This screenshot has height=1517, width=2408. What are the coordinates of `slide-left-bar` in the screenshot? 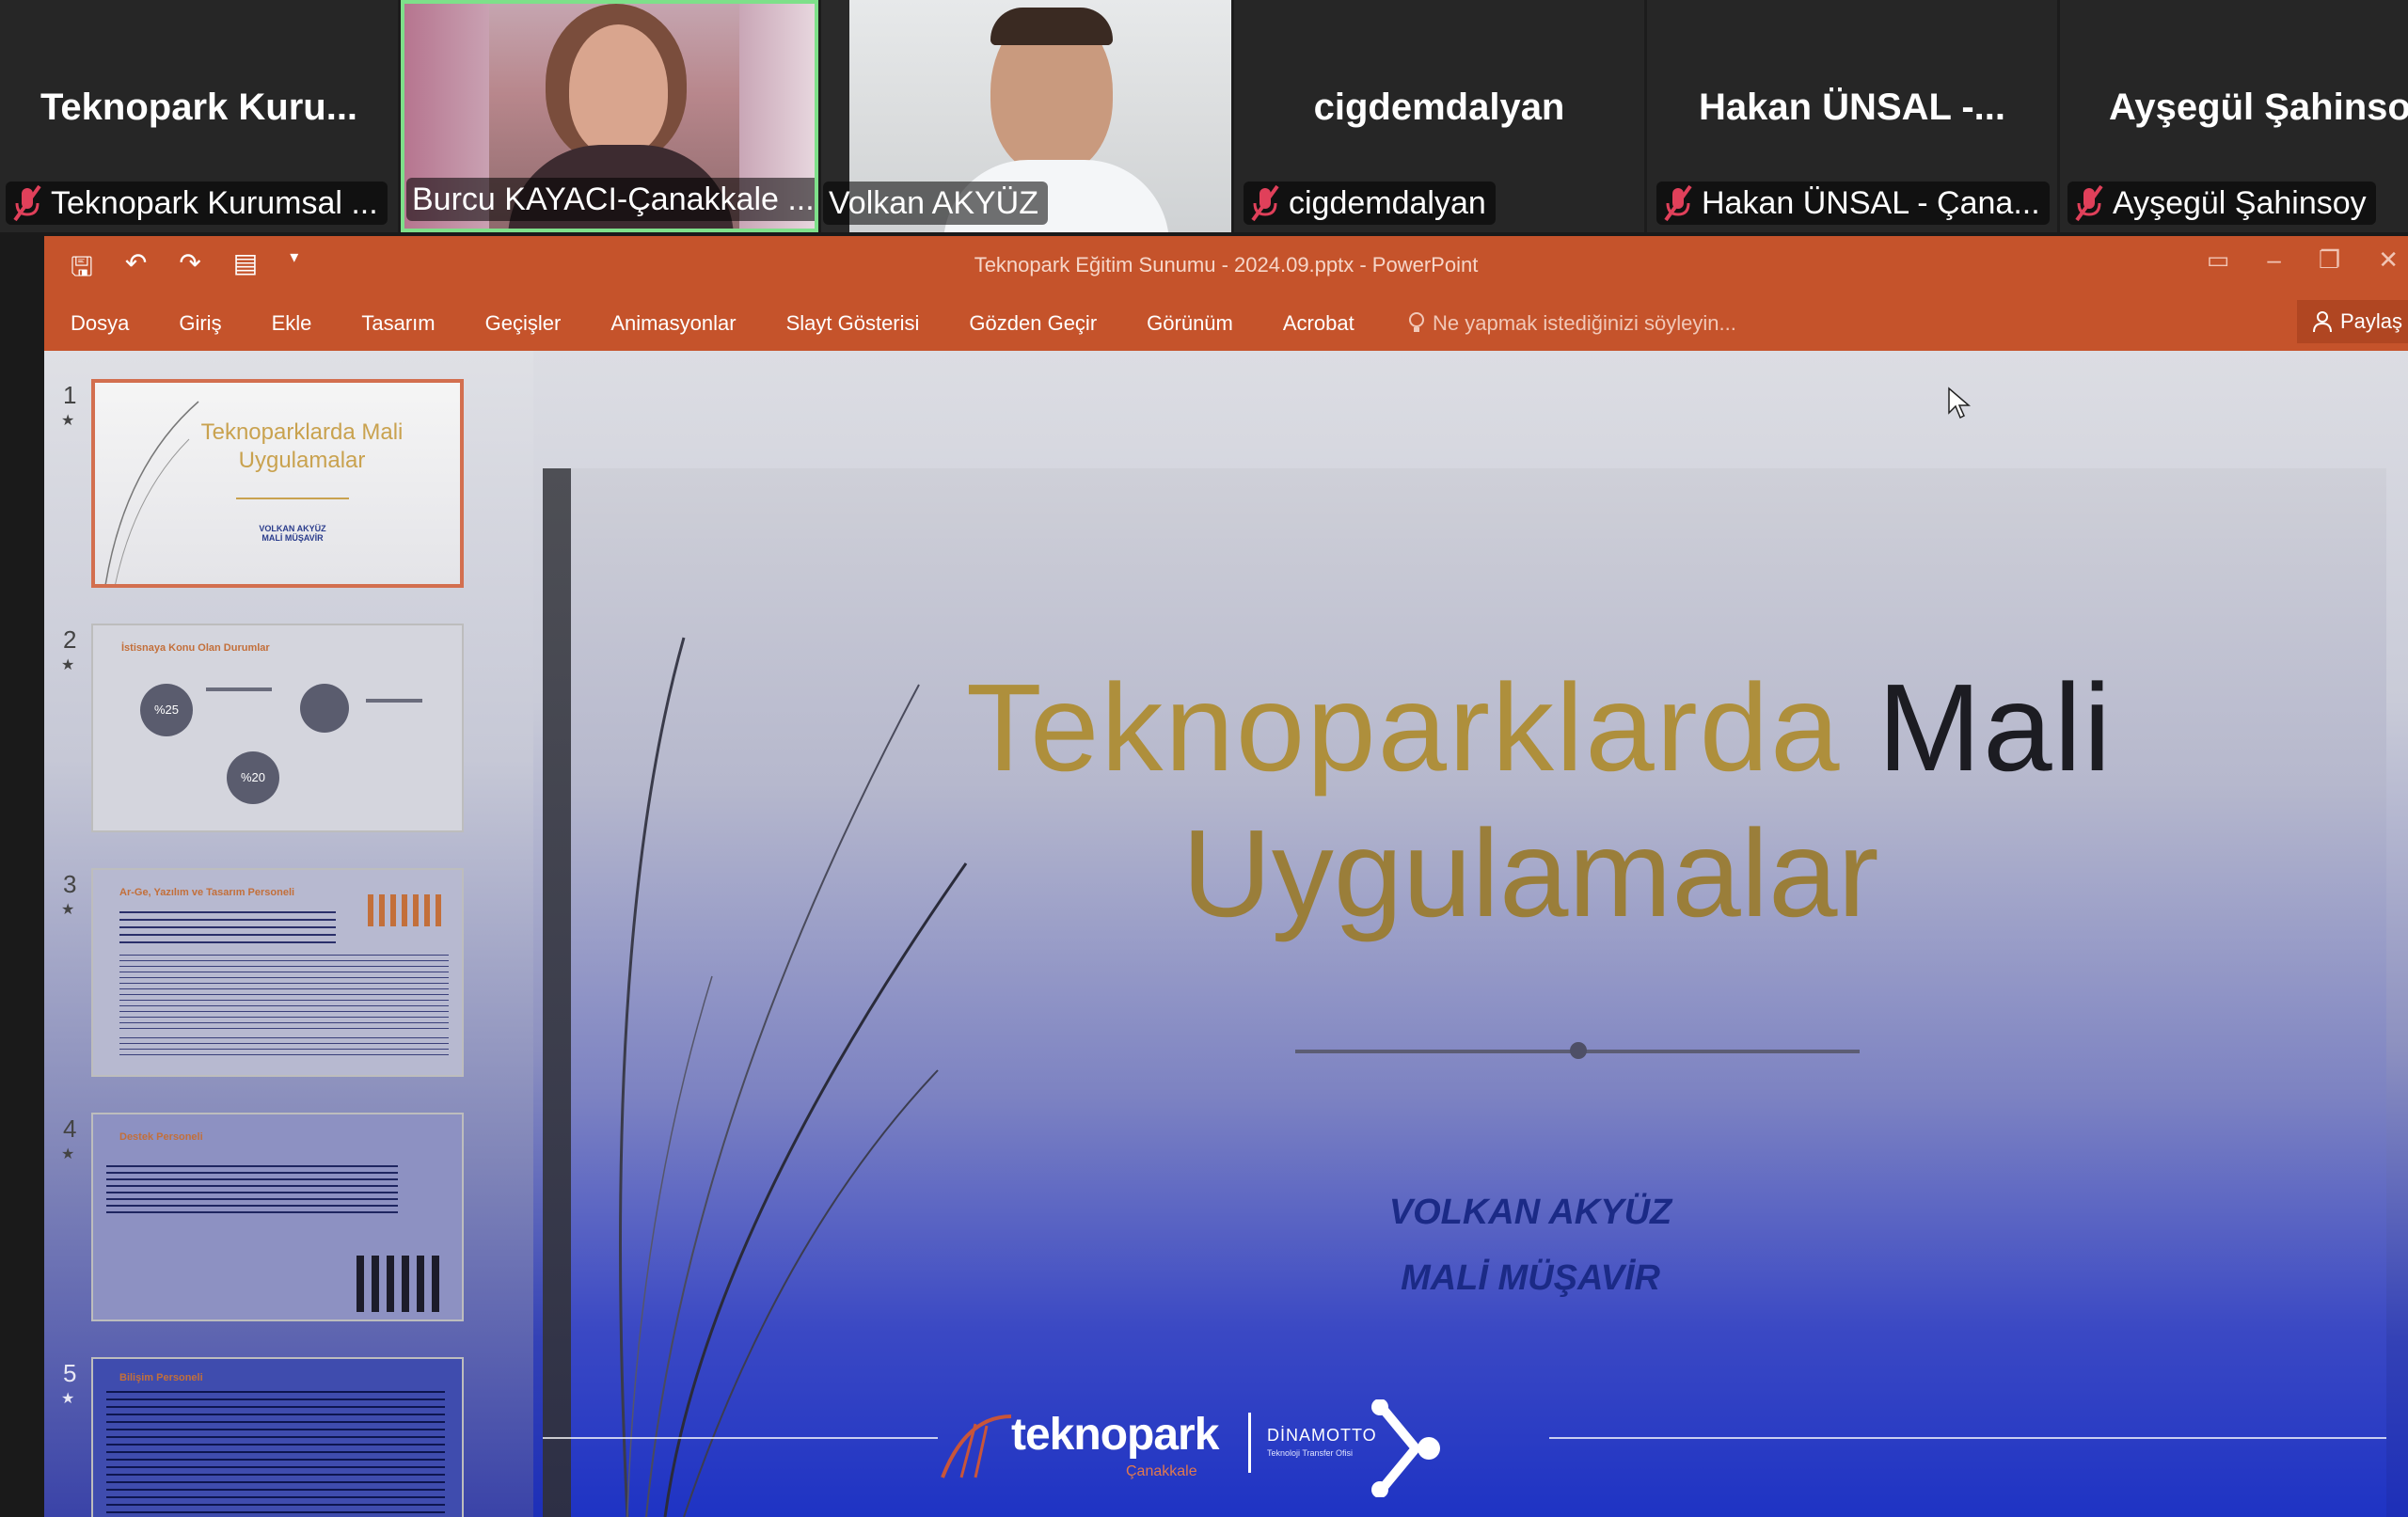 It's located at (557, 992).